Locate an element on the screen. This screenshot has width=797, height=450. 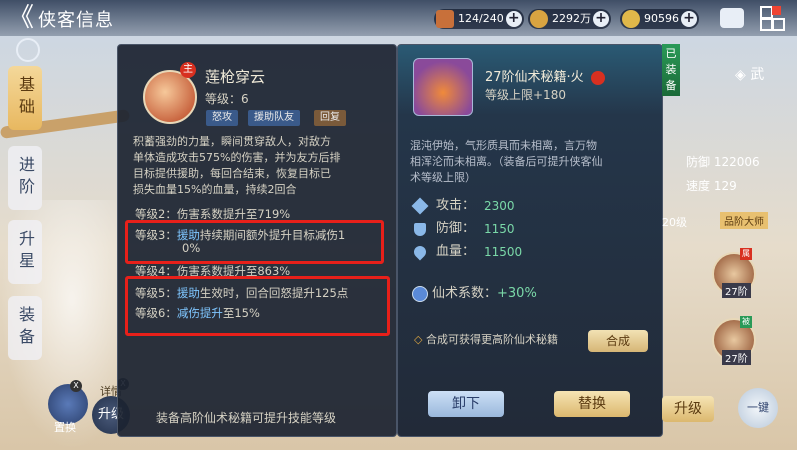
stat-defense-label: 防御： is located at coordinates (456, 228).